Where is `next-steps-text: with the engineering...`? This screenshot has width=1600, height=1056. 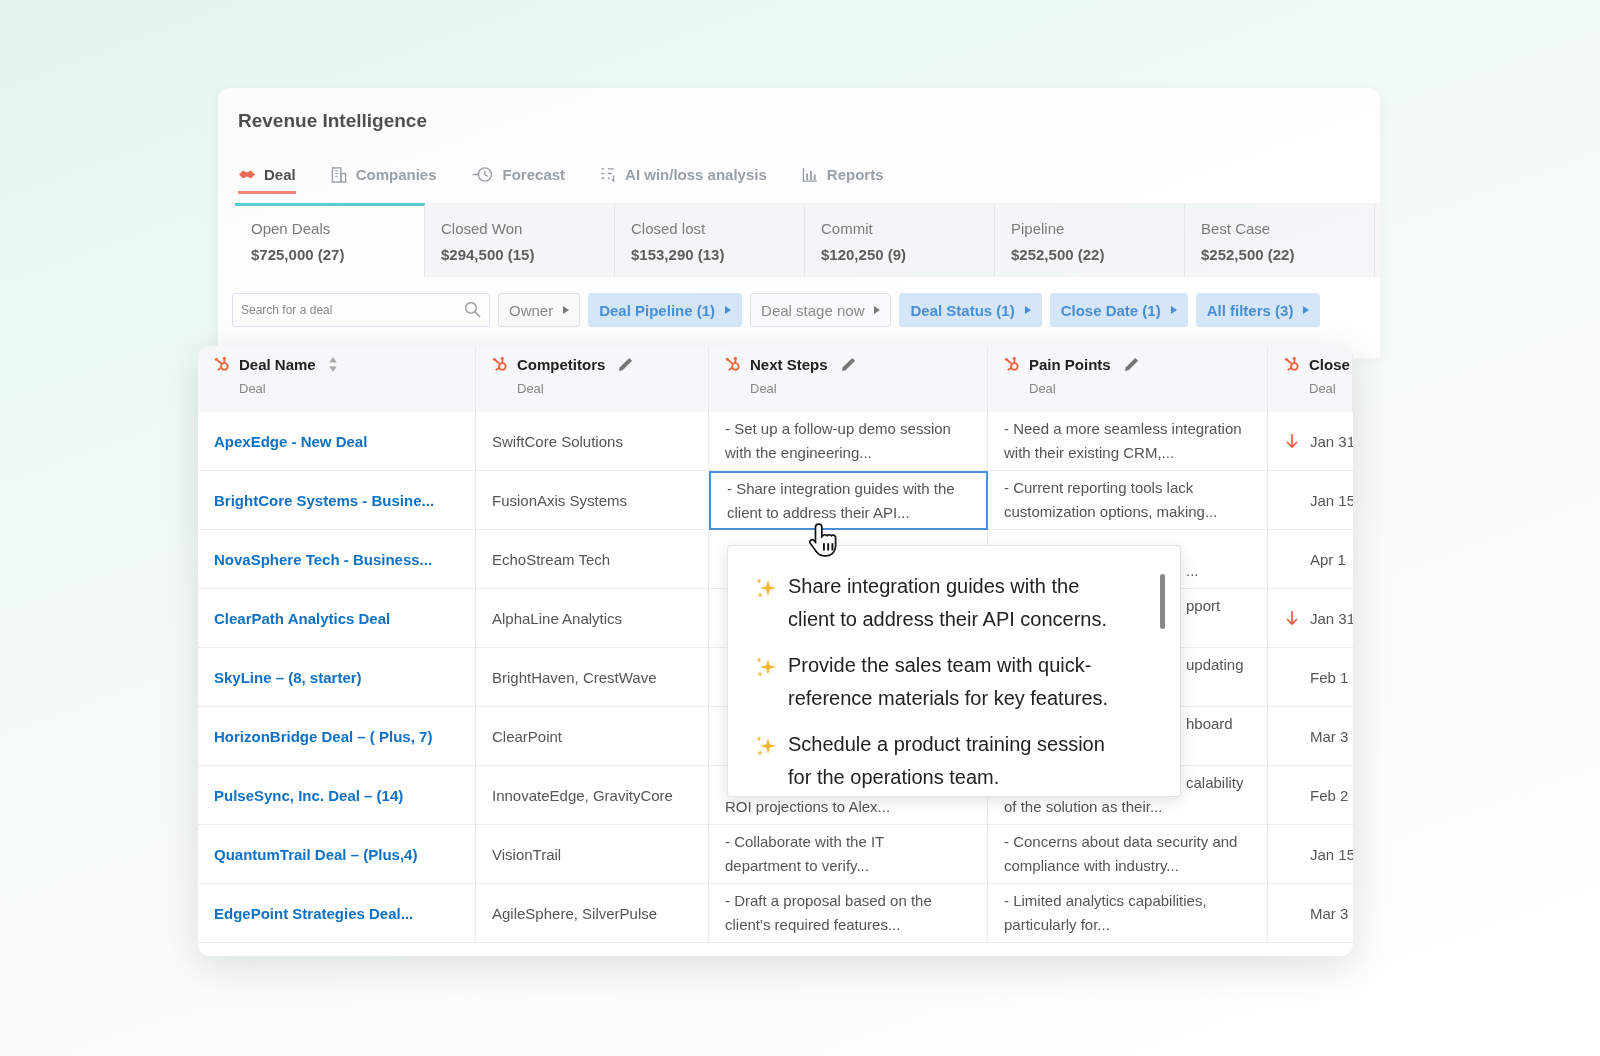
next-steps-text: with the engineering... is located at coordinates (798, 452).